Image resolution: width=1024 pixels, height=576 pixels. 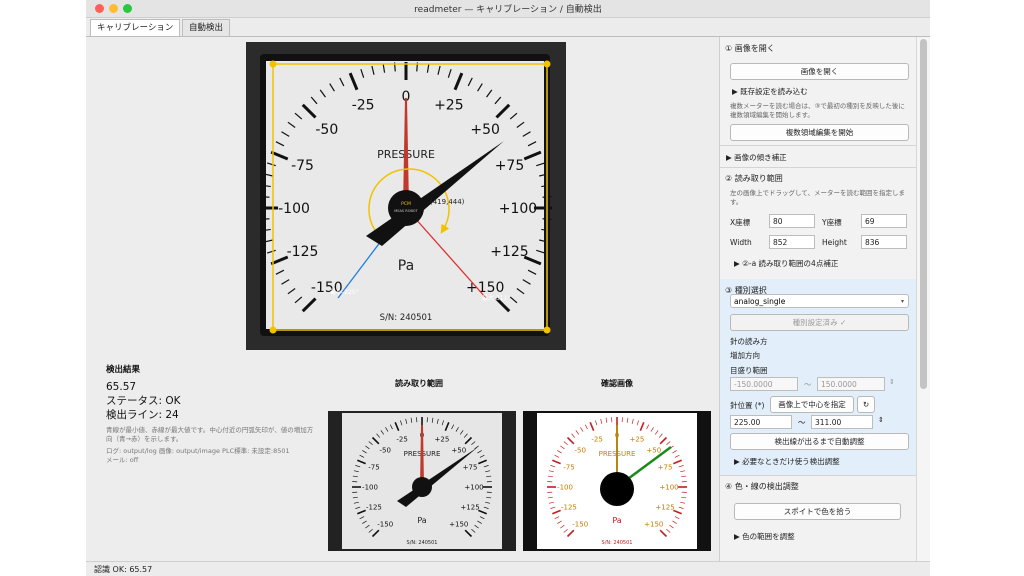 What do you see at coordinates (653, 451) in the screenshot?
I see `thumb2-ticks-tick-label: +50` at bounding box center [653, 451].